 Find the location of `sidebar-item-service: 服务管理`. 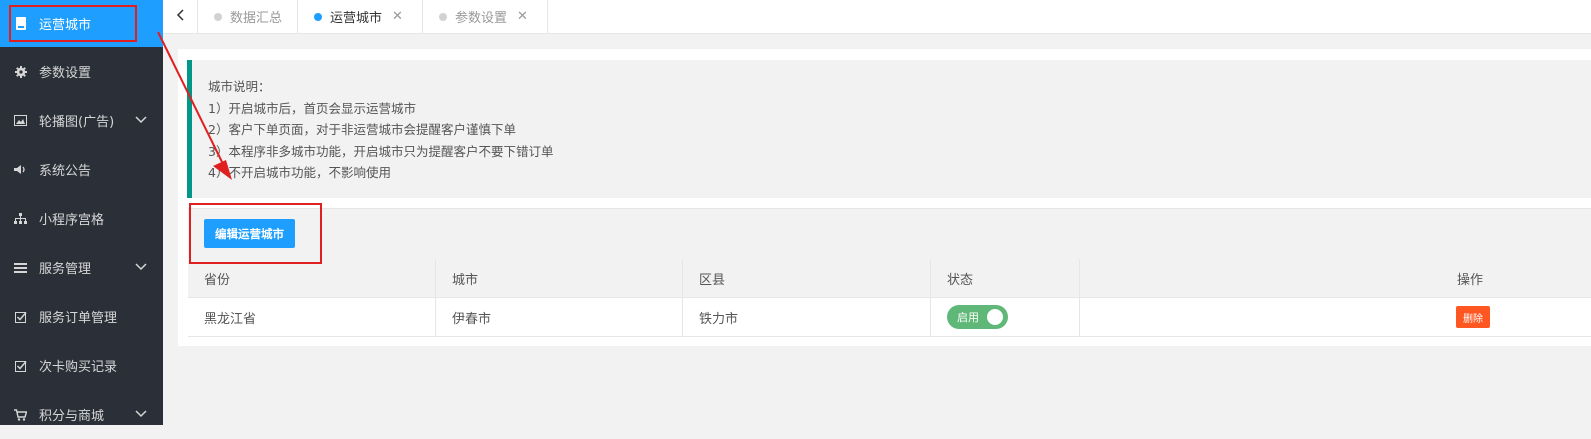

sidebar-item-service: 服务管理 is located at coordinates (81, 267).